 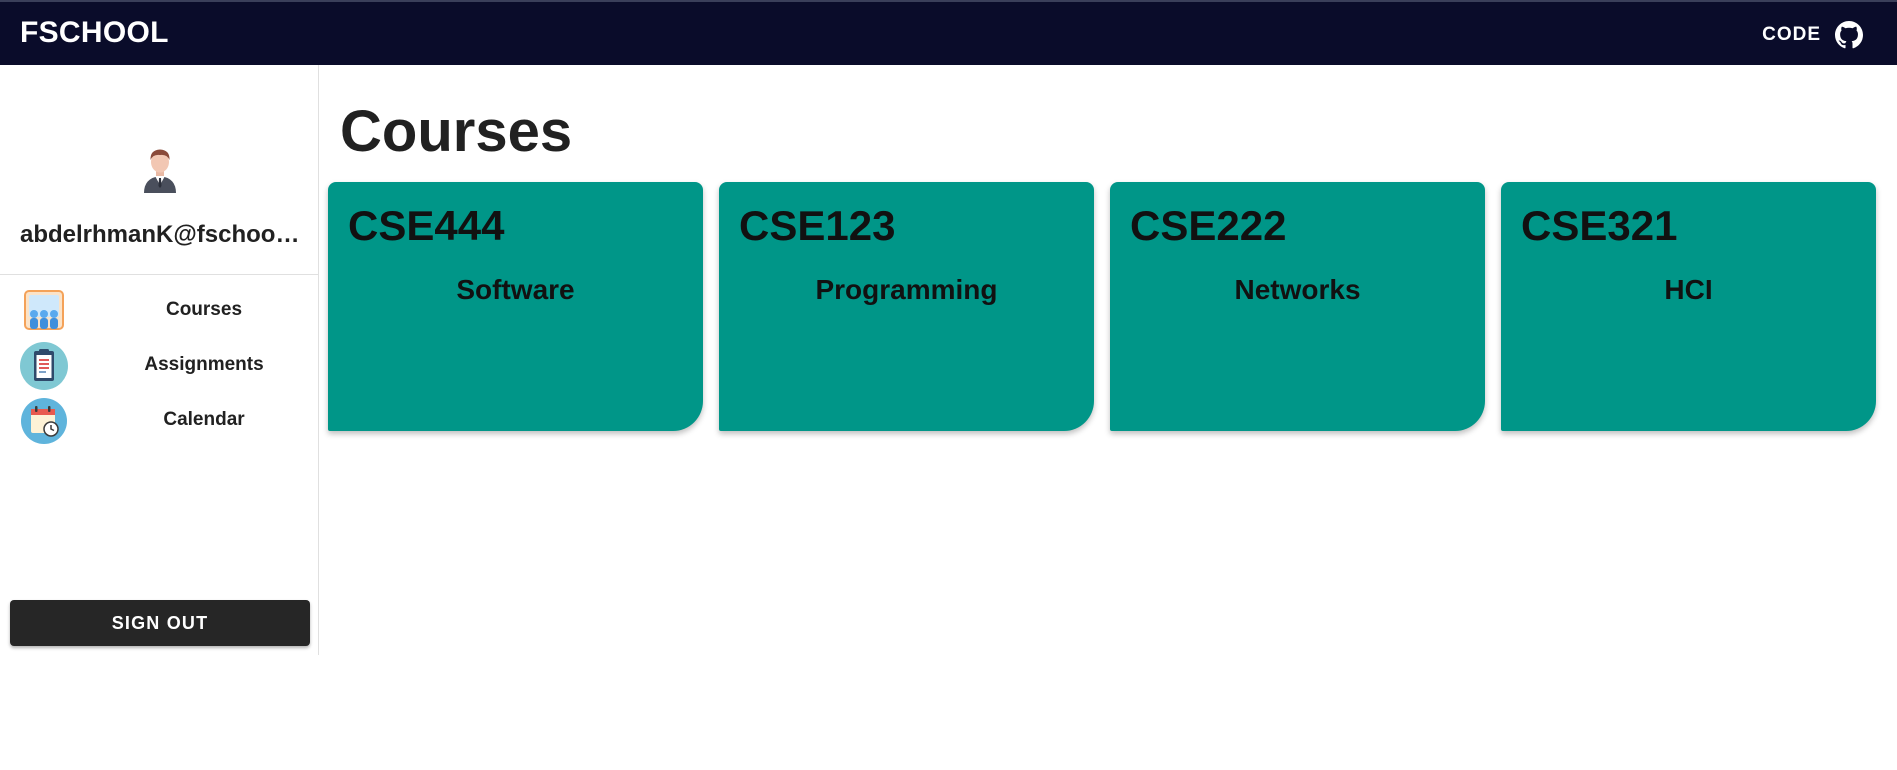 What do you see at coordinates (1688, 306) in the screenshot?
I see `course-card: CSE321 HCI` at bounding box center [1688, 306].